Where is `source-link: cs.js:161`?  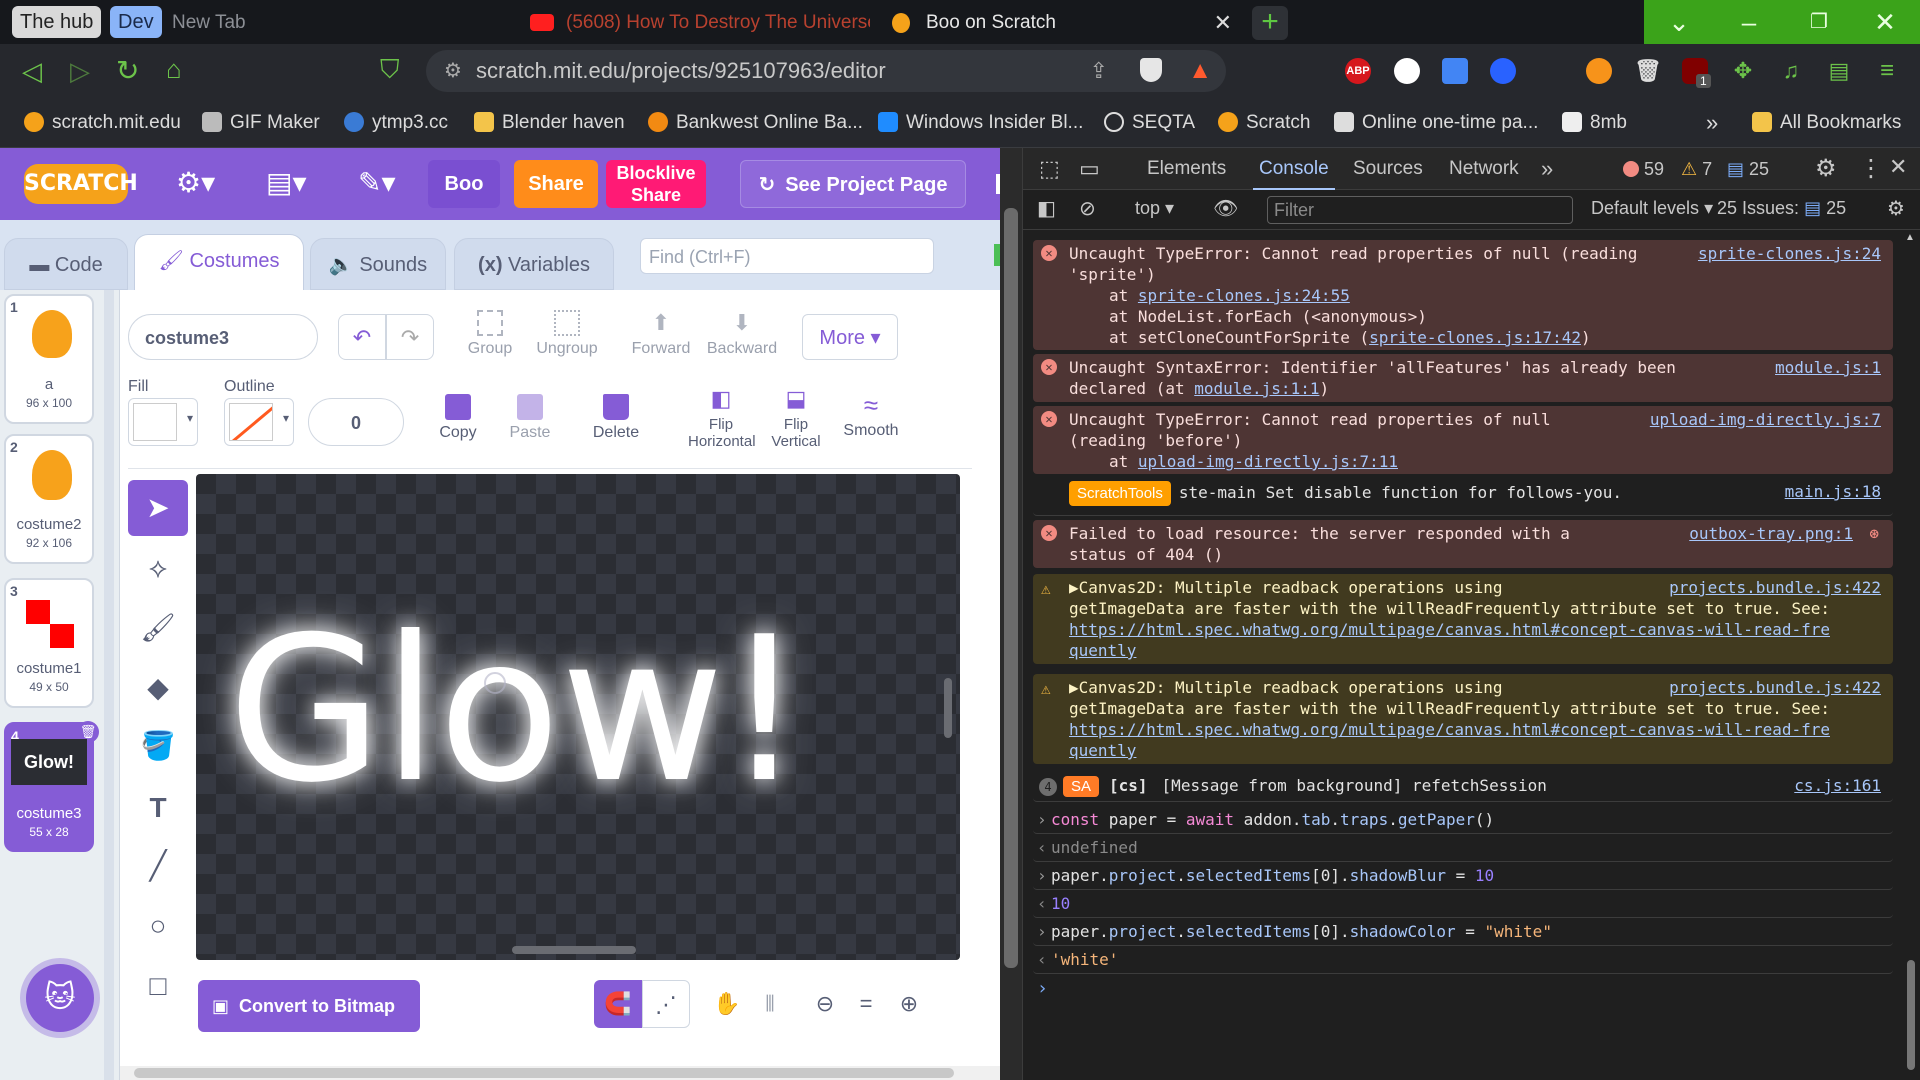
source-link: cs.js:161 is located at coordinates (1837, 785).